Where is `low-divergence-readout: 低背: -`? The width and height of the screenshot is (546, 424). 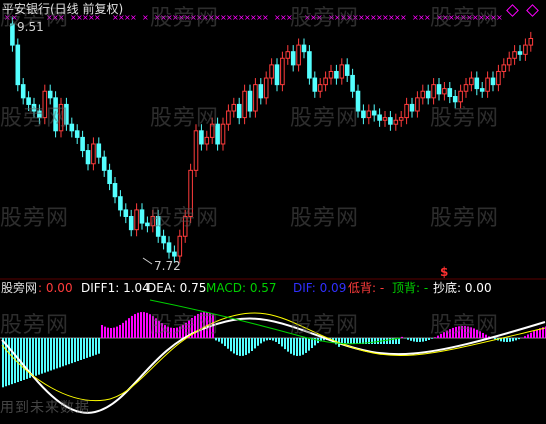
low-divergence-readout: 低背: - is located at coordinates (366, 288).